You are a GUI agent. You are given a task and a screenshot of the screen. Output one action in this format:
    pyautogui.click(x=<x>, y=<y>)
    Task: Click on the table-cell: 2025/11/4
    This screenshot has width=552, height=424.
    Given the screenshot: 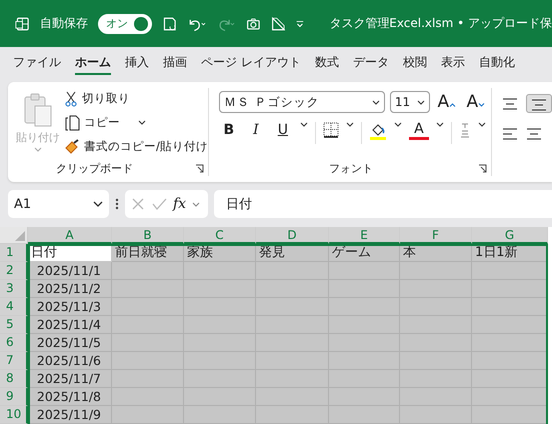 What is the action you would take?
    pyautogui.click(x=70, y=325)
    